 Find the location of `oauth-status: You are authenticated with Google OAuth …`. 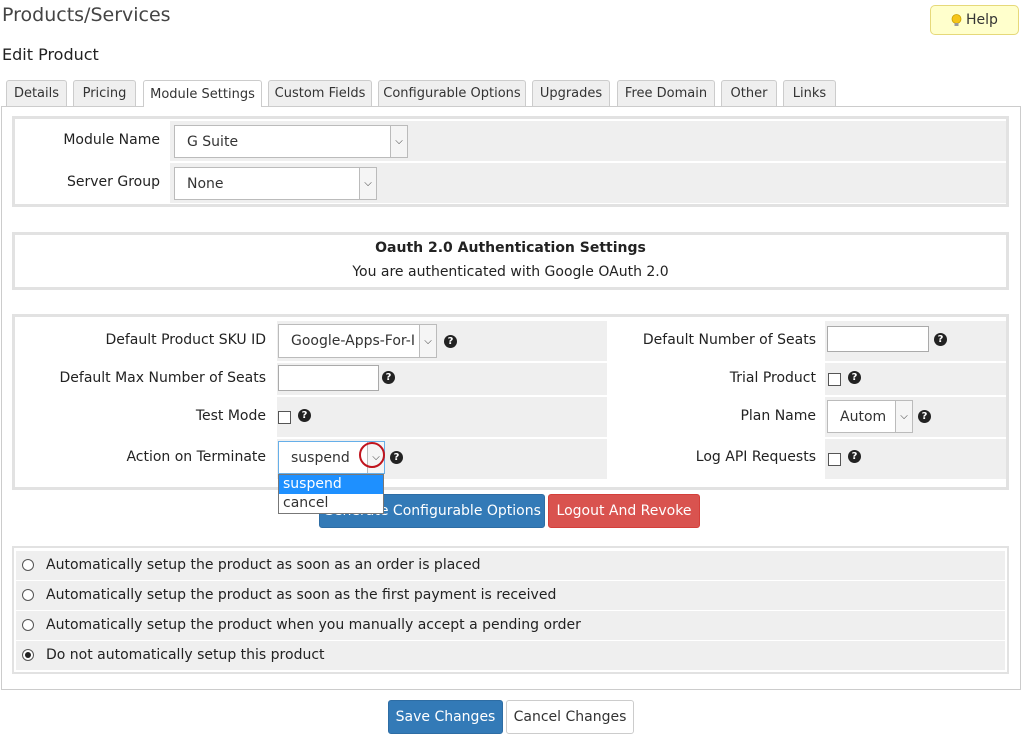

oauth-status: You are authenticated with Google OAuth … is located at coordinates (510, 272).